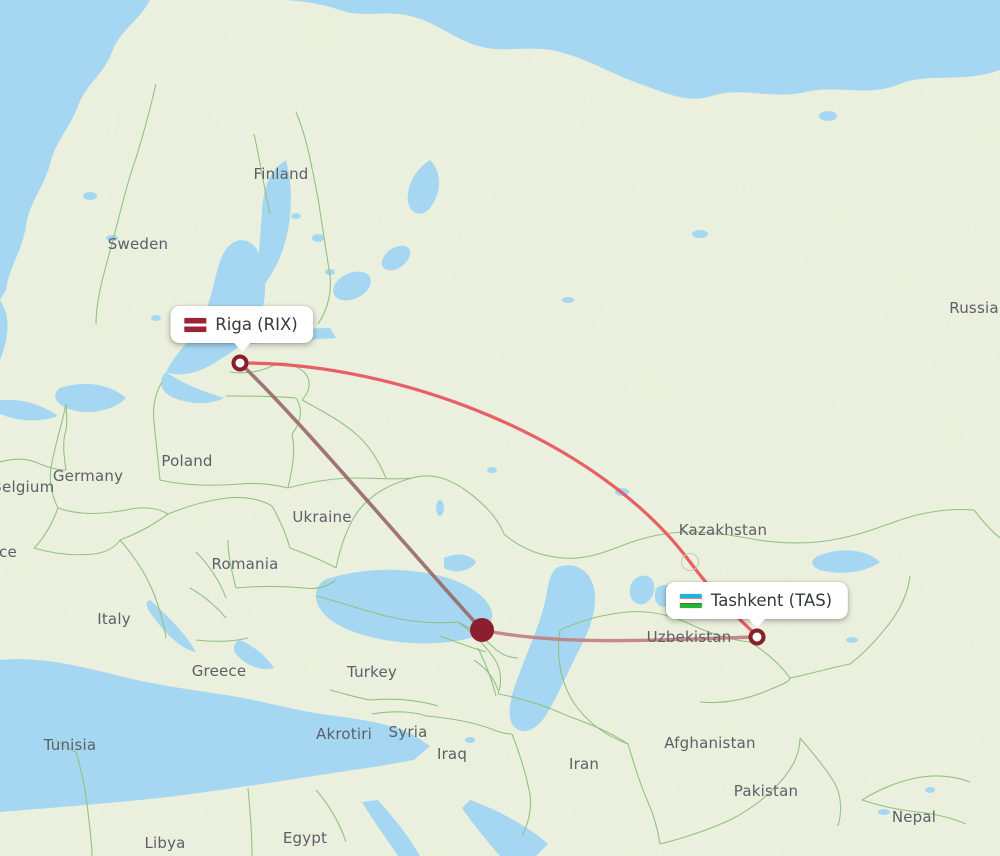 This screenshot has width=1000, height=856. Describe the element at coordinates (318, 238) in the screenshot. I see `lake-e` at that location.